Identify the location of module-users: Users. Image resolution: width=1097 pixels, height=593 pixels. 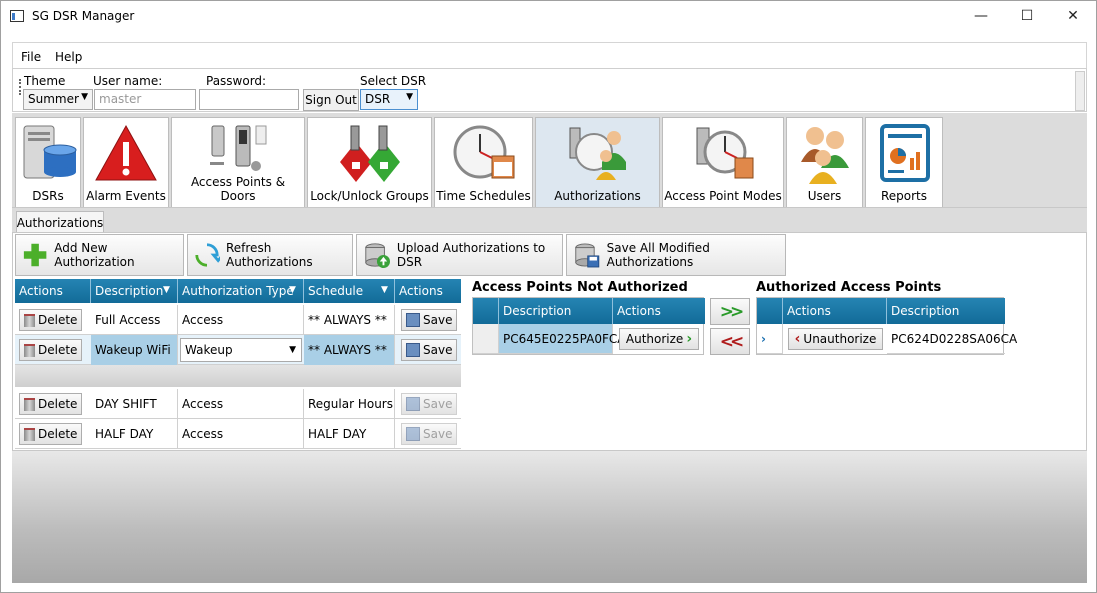
(824, 162).